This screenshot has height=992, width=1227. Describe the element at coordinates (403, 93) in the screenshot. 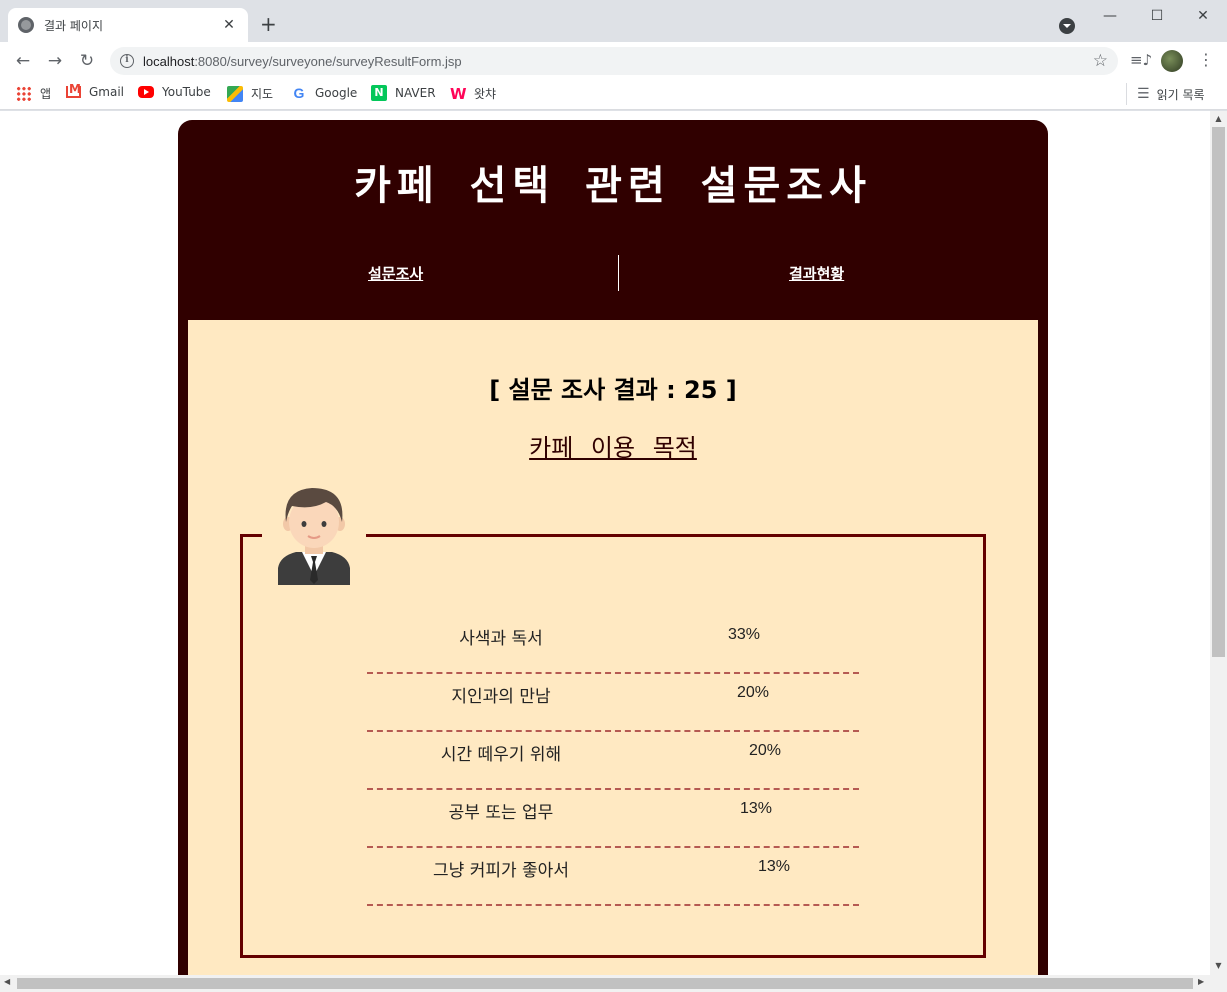

I see `bookmark-naver: N NAVER` at that location.